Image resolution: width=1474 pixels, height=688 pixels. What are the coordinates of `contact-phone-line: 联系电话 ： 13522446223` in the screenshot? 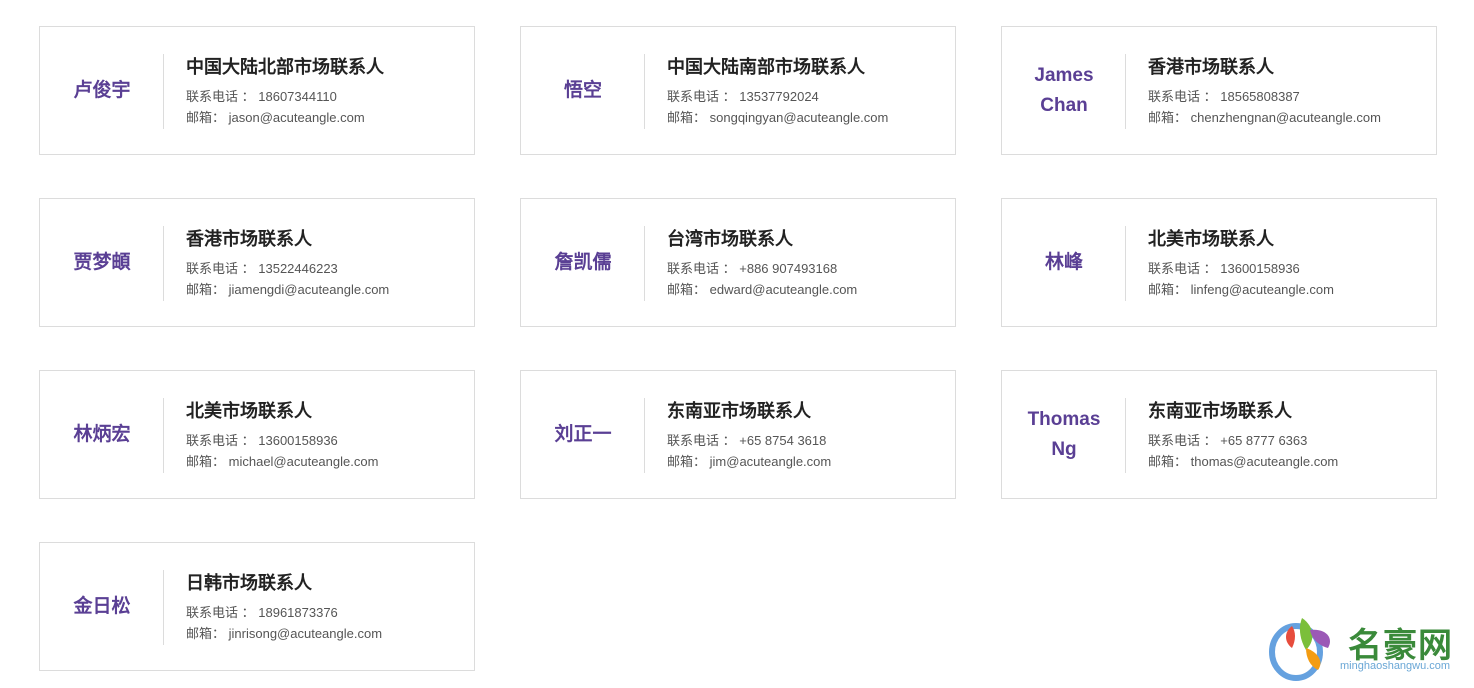 It's located at (327, 268).